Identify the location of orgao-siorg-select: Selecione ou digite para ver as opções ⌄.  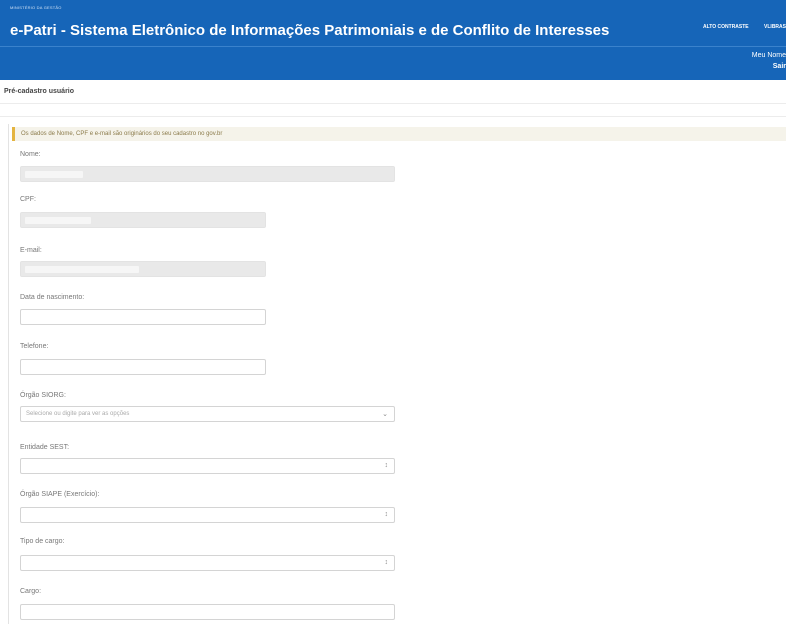
(207, 414).